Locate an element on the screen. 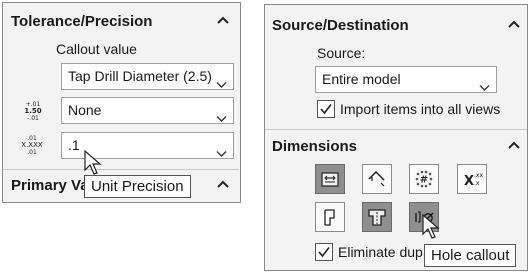 This screenshot has width=530, height=272. tolerance-icon-lower: -.01 is located at coordinates (33, 118).